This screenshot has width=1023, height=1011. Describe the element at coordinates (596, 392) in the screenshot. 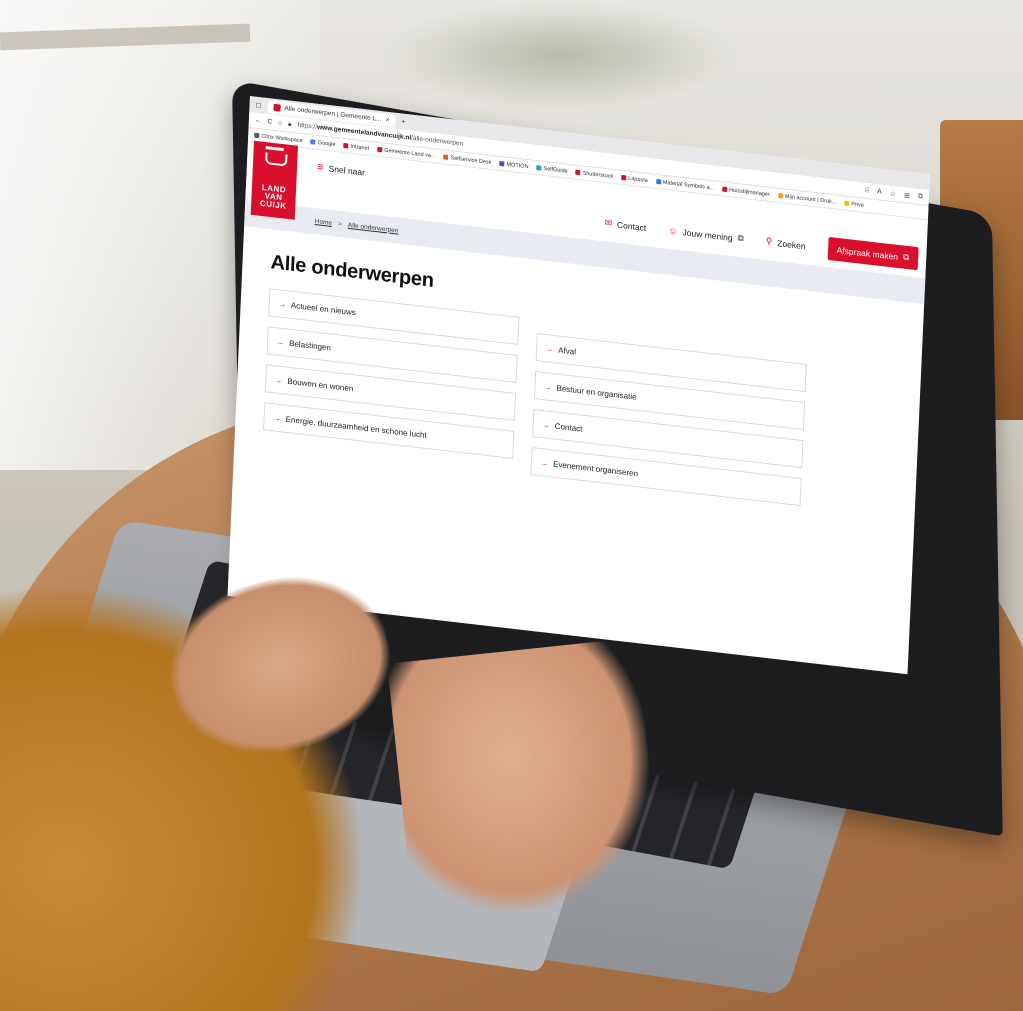

I see `topic-label: Bestuur en organisatie` at that location.